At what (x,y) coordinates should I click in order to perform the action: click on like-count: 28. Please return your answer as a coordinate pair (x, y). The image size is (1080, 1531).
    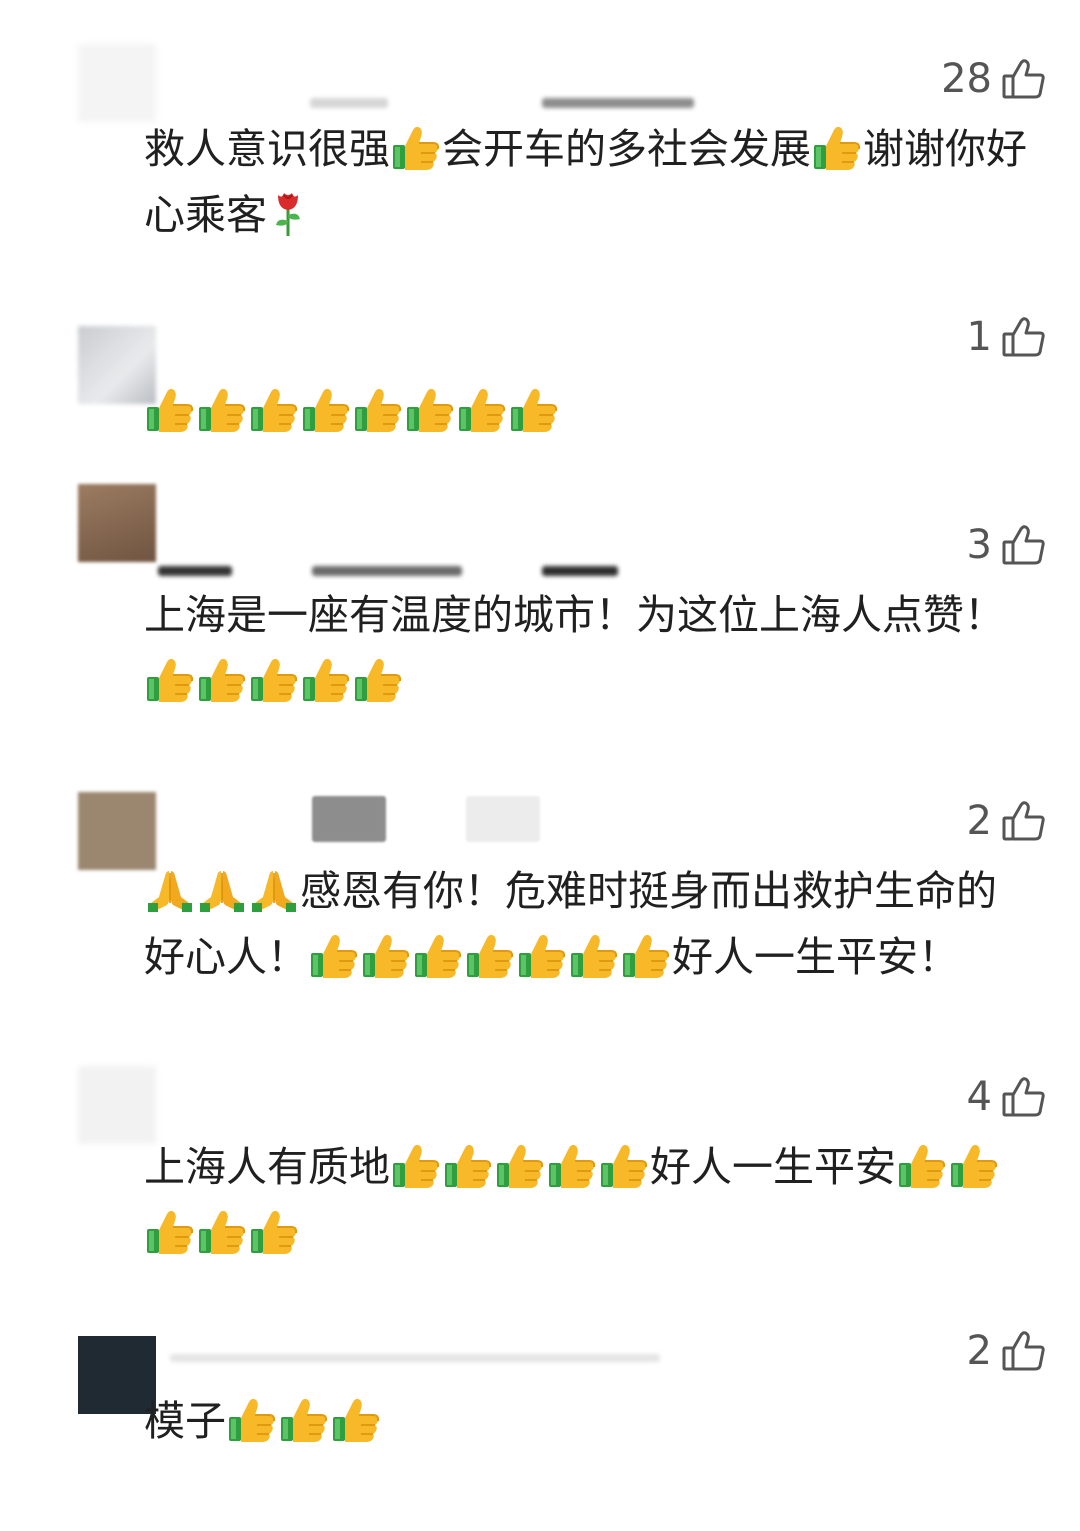
    Looking at the image, I should click on (966, 79).